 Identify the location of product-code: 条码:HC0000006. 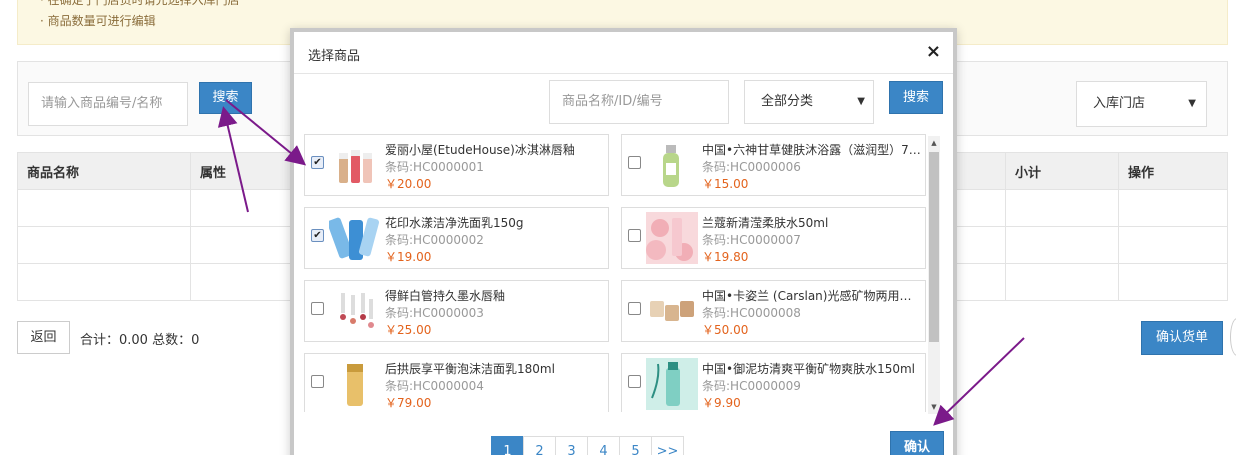
(751, 167).